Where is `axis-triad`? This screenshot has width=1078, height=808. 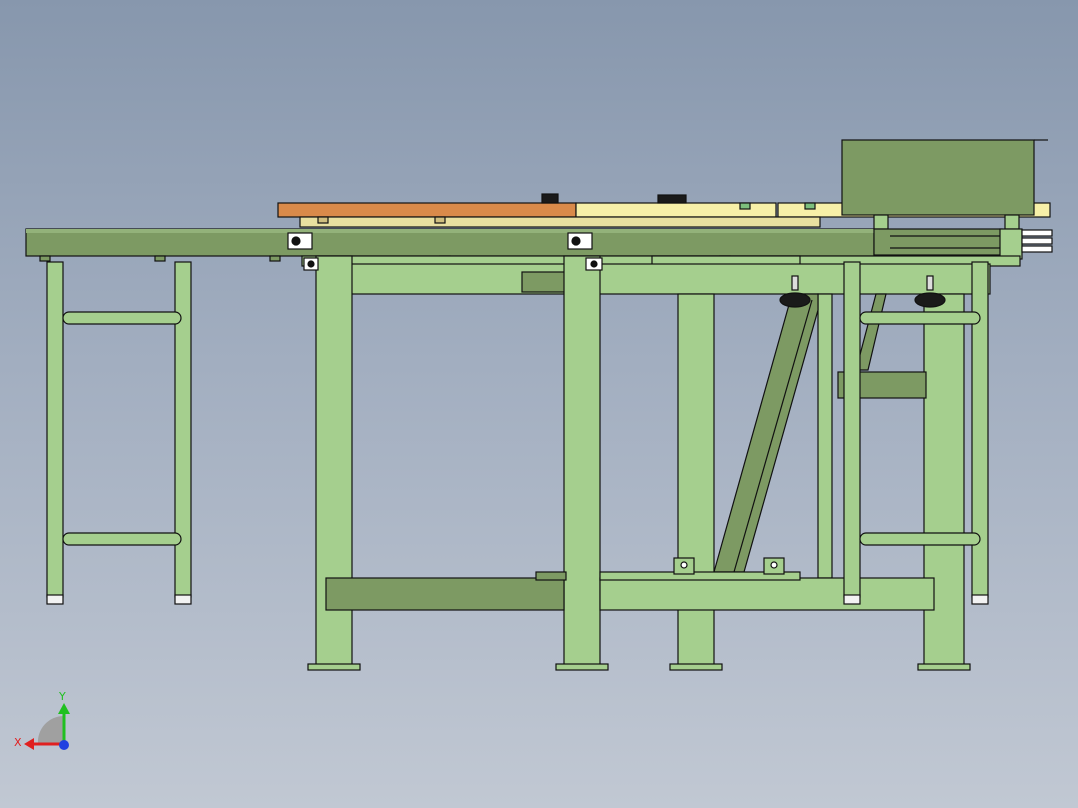
axis-triad is located at coordinates (47, 726).